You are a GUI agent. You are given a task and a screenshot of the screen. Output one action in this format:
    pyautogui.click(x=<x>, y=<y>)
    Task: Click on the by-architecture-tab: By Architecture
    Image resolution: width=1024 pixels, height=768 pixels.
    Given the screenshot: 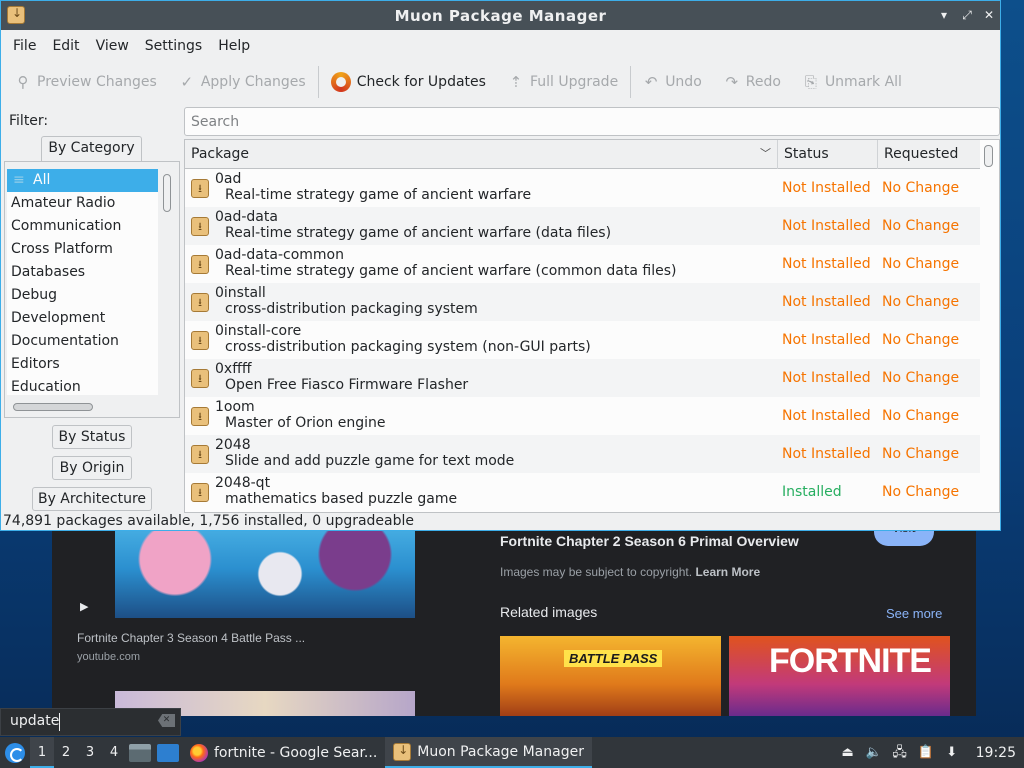 What is the action you would take?
    pyautogui.click(x=92, y=499)
    